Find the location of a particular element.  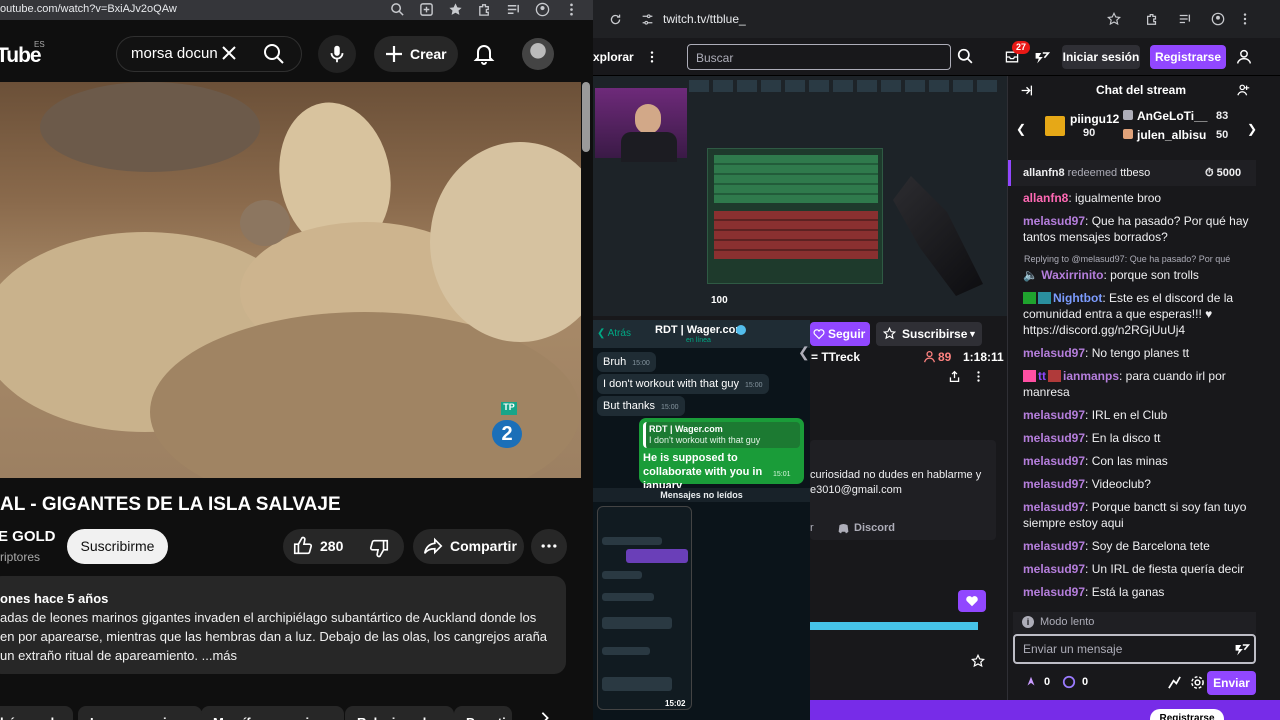

whatsapp-contact-status: en línea is located at coordinates (698, 340).